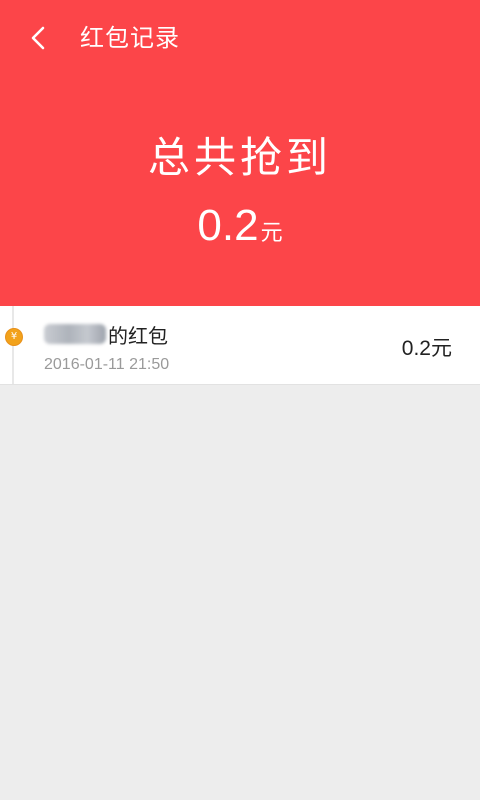 The image size is (480, 800). What do you see at coordinates (138, 335) in the screenshot?
I see `record-title-suffix: 的红包` at bounding box center [138, 335].